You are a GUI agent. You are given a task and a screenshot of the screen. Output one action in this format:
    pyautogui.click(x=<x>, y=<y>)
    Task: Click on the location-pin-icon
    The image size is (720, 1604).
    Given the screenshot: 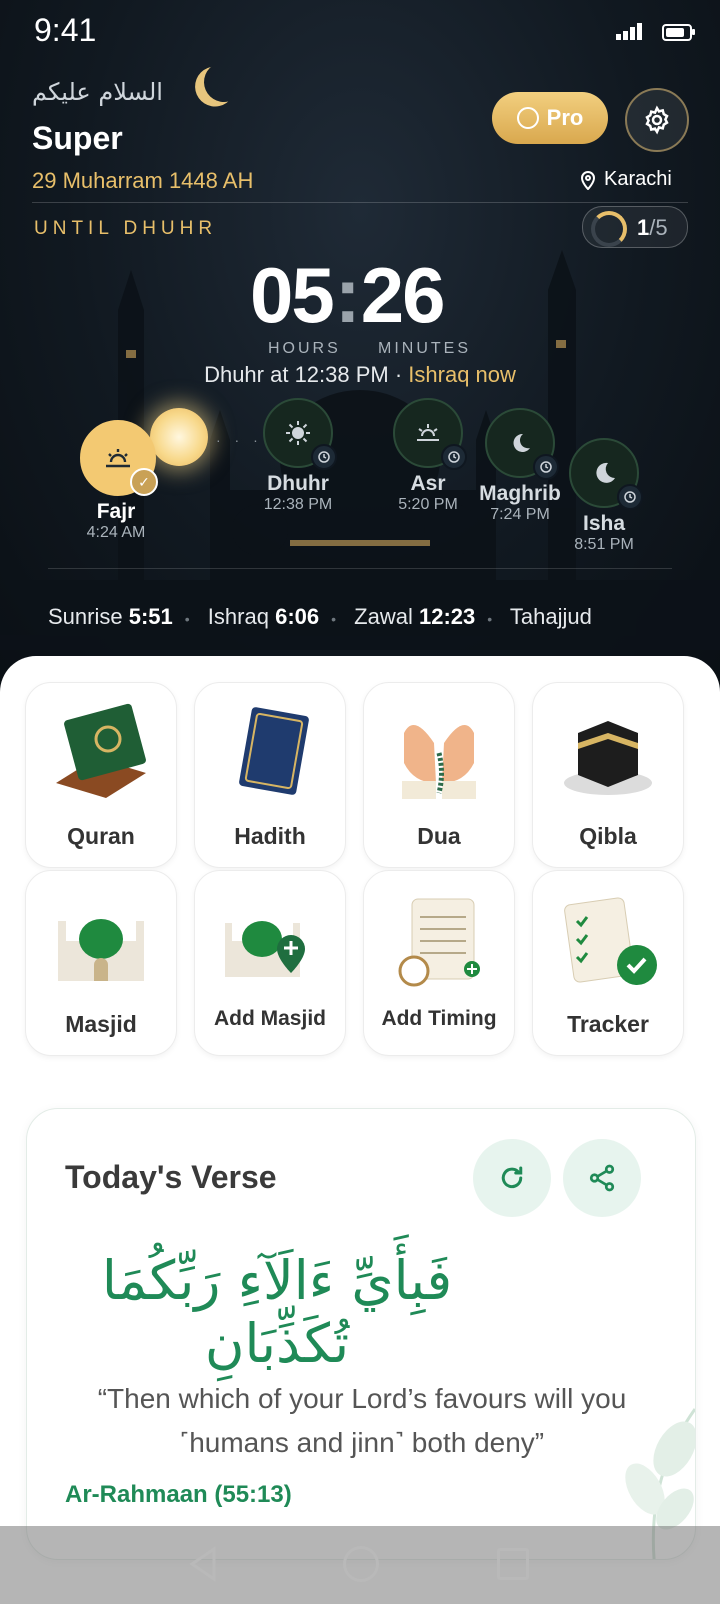 What is the action you would take?
    pyautogui.click(x=588, y=180)
    